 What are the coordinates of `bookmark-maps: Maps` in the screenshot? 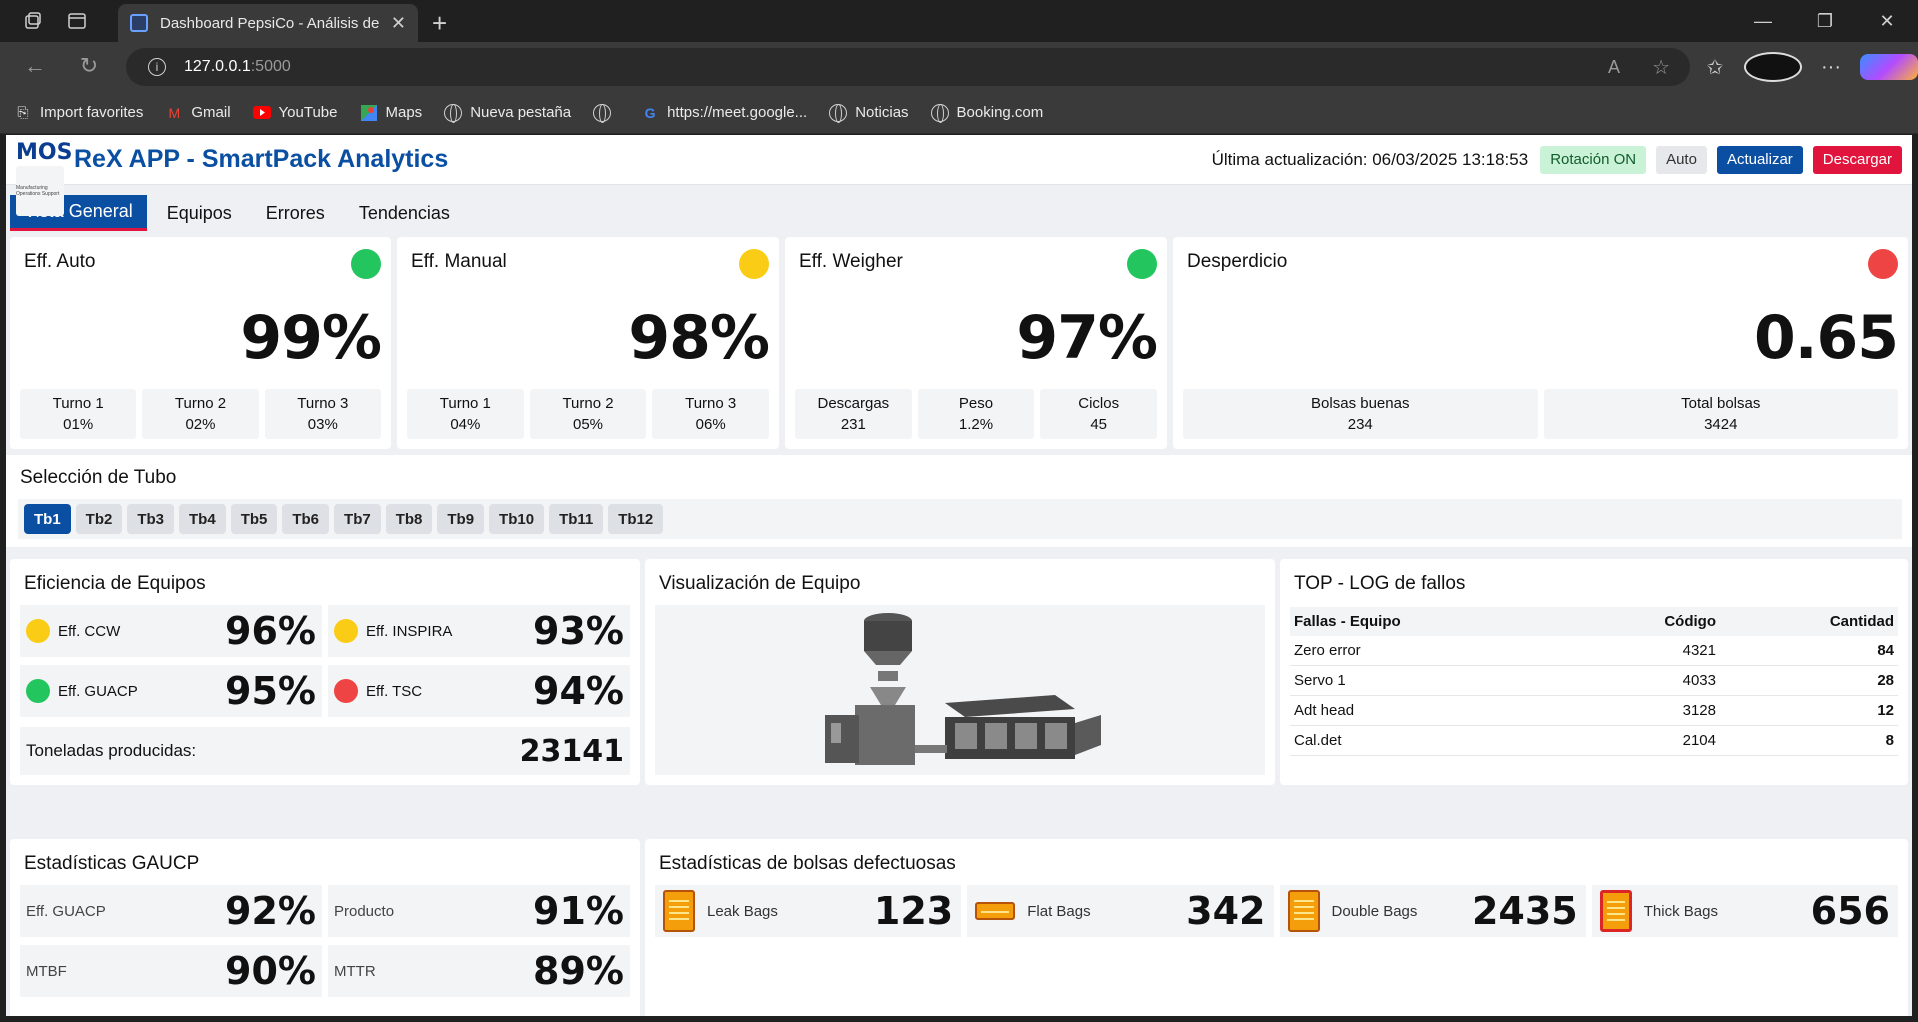 It's located at (391, 113).